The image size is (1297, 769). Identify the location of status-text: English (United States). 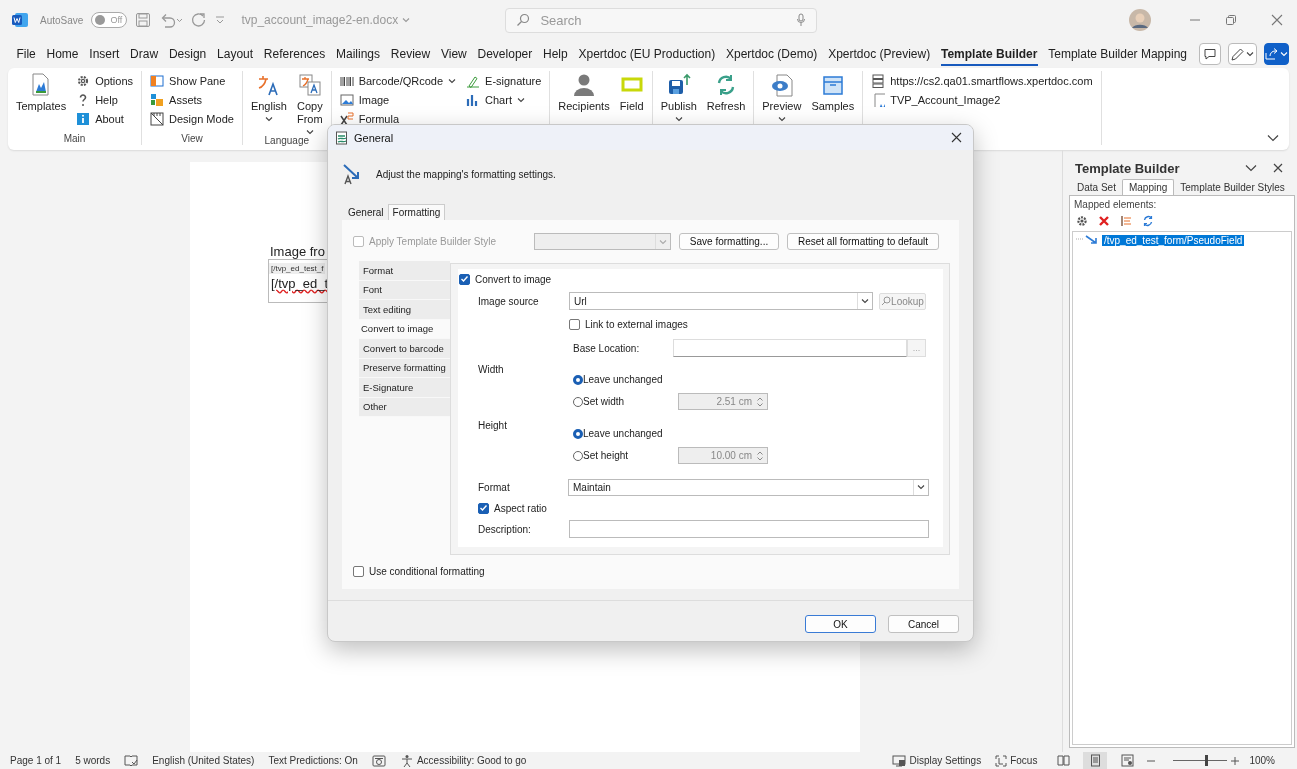
(203, 760).